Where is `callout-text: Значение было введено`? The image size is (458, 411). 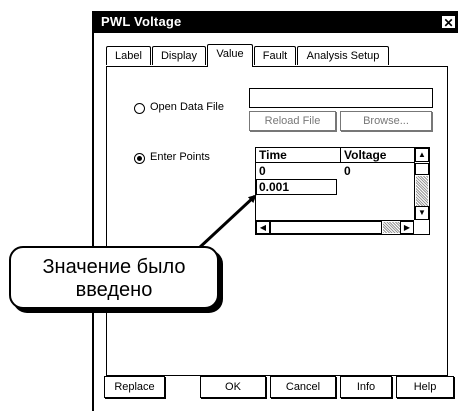 callout-text: Значение было введено is located at coordinates (114, 278).